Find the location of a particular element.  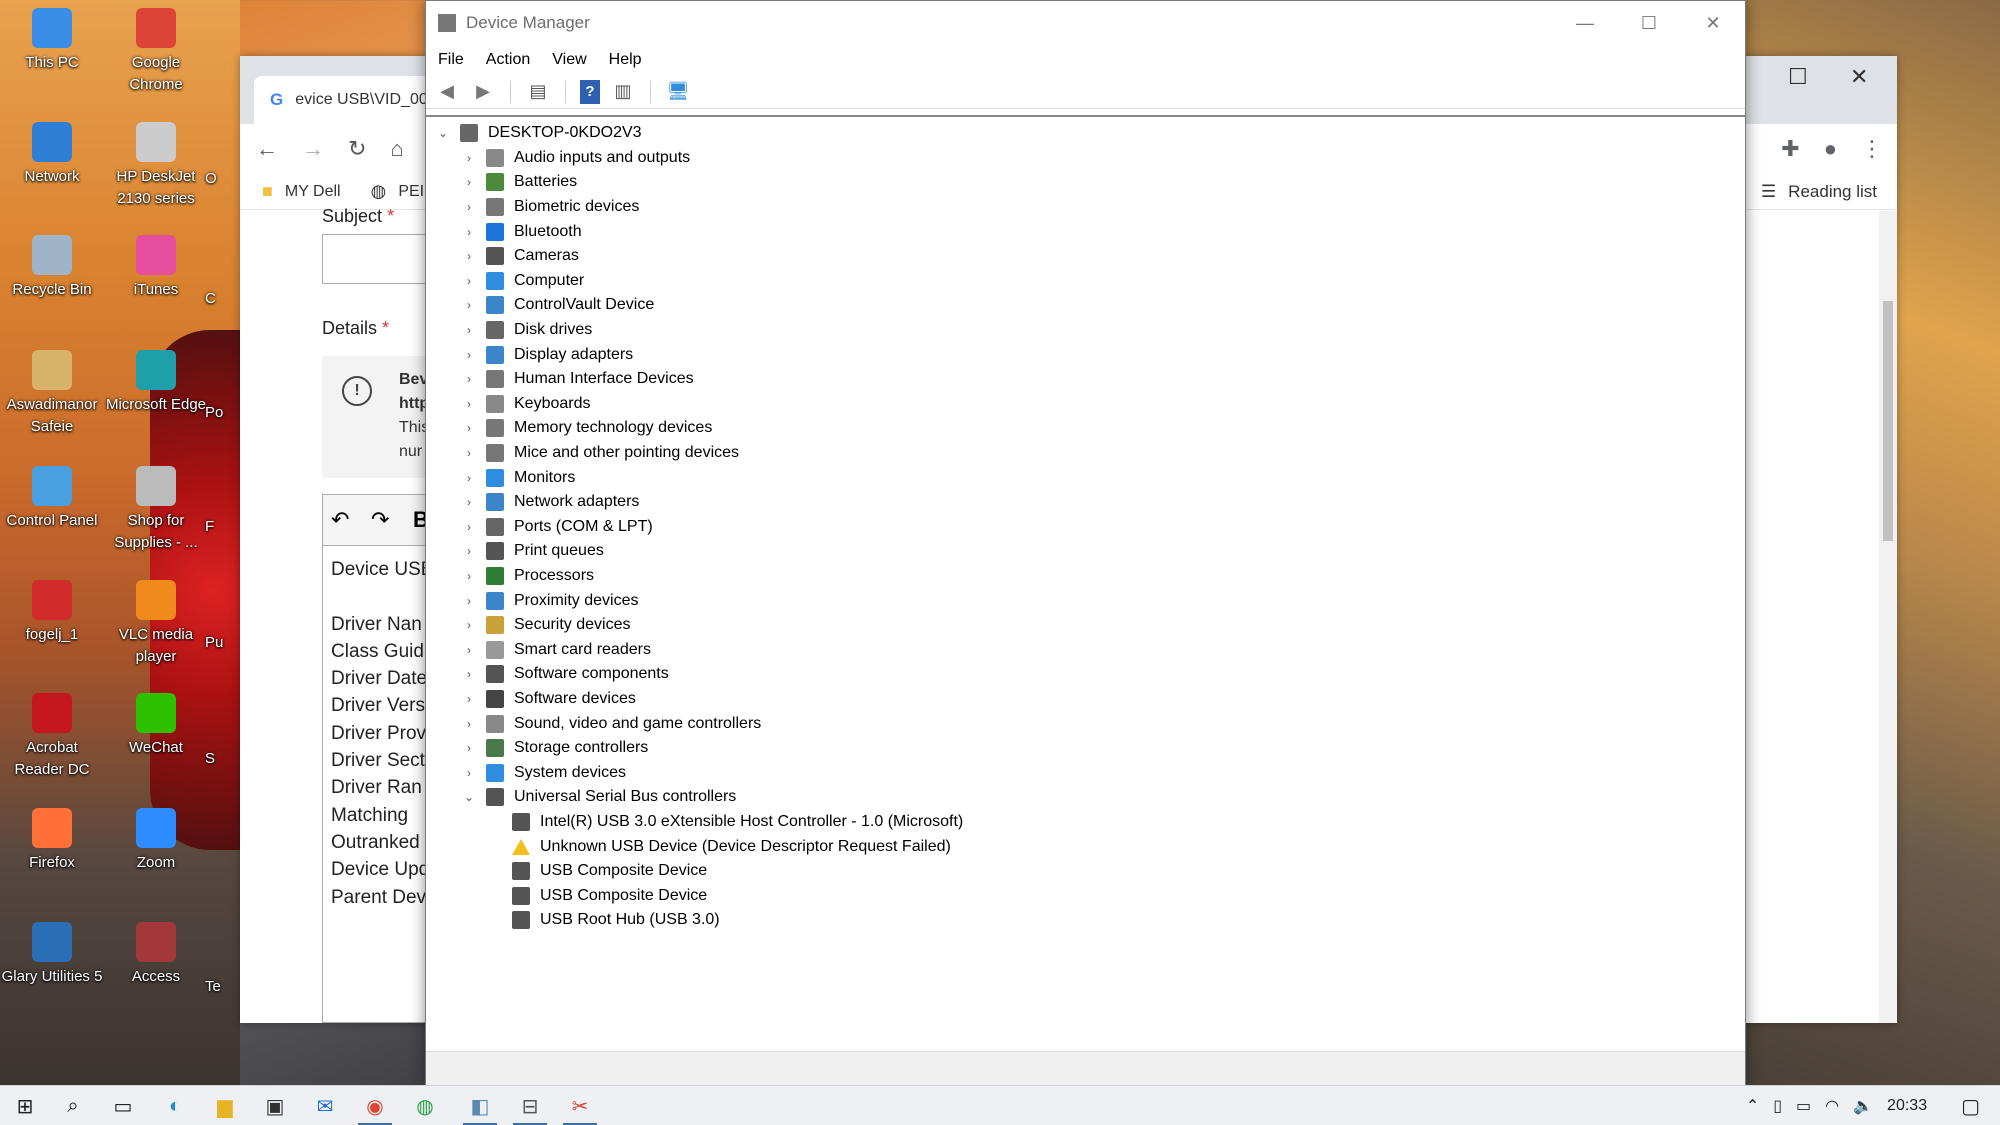

file-explorer-icon: ▆ is located at coordinates (225, 1105).